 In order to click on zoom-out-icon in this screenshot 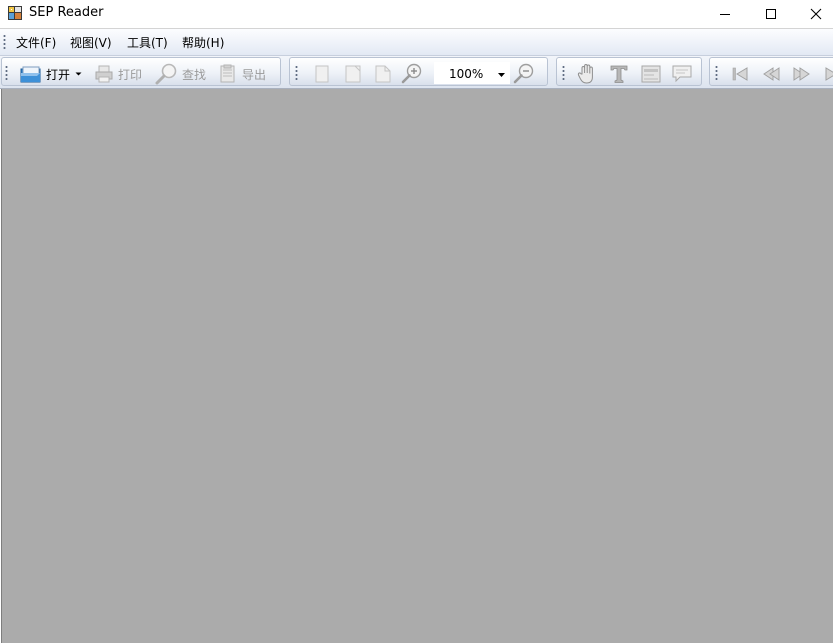, I will do `click(523, 73)`.